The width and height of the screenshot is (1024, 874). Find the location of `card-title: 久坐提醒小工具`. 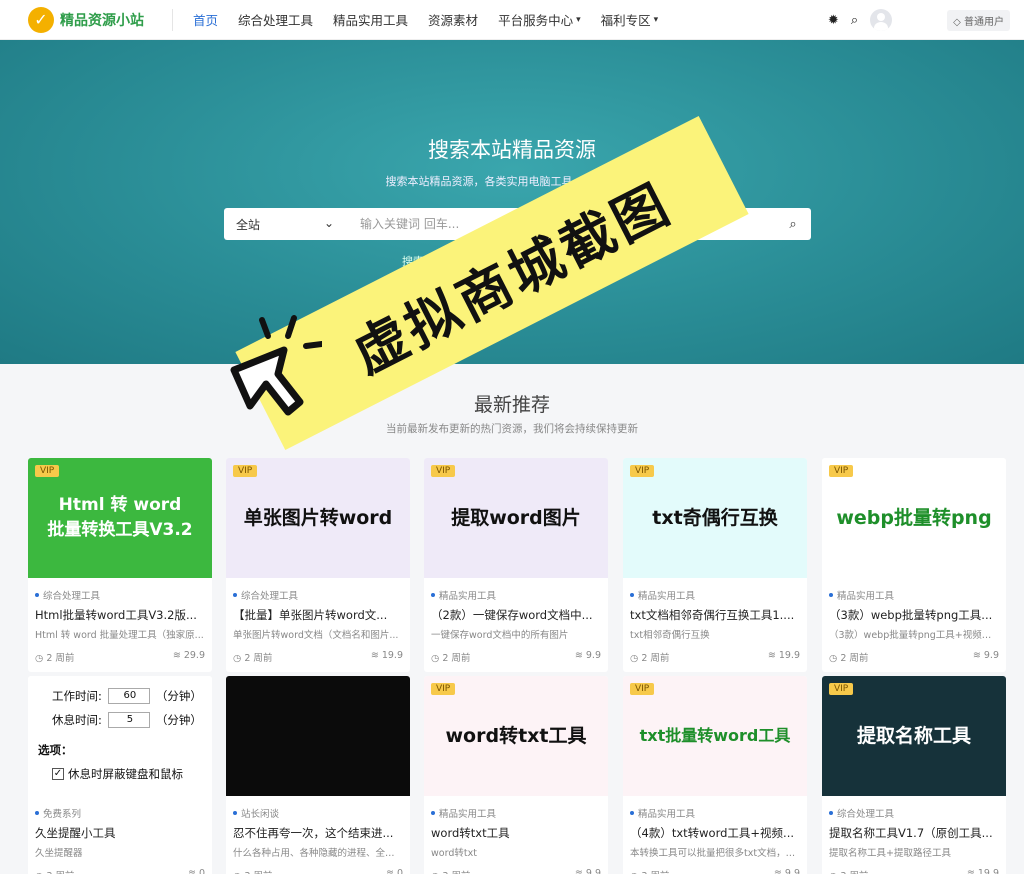

card-title: 久坐提醒小工具 is located at coordinates (120, 833).